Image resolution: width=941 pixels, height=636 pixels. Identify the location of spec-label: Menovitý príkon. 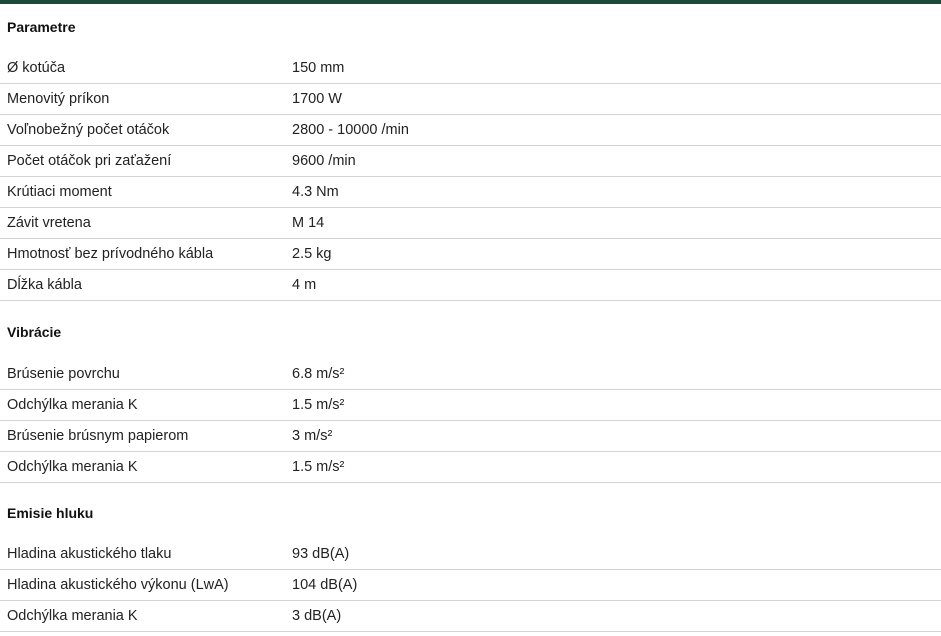
(58, 99).